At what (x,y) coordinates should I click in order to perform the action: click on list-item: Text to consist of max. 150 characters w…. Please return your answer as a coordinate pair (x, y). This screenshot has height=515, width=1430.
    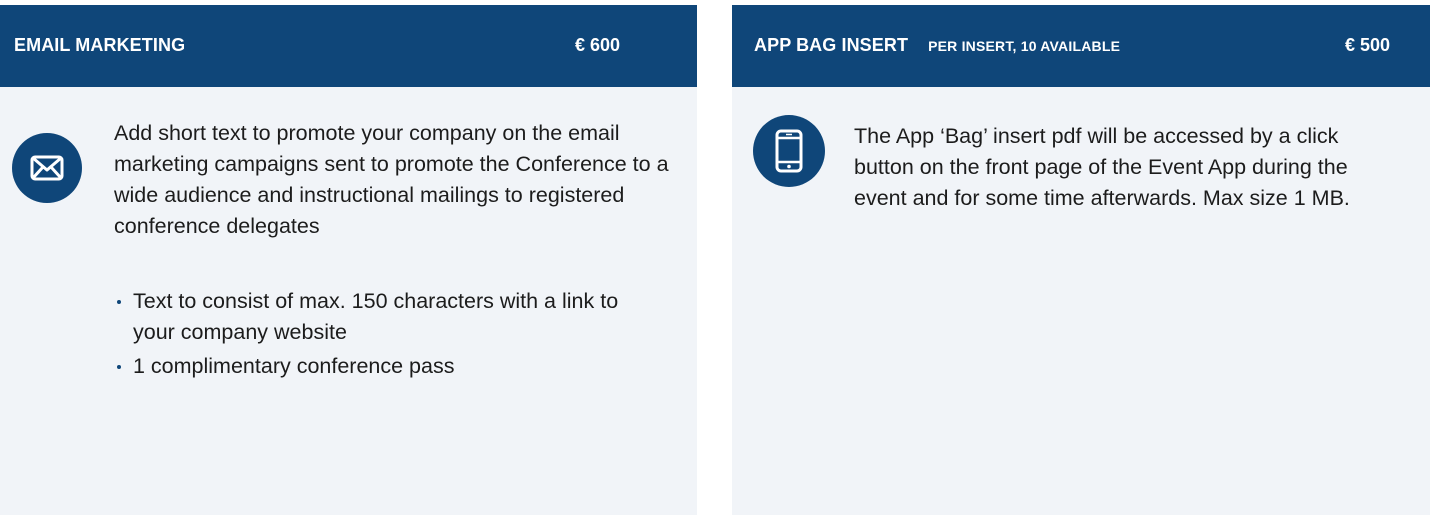
    Looking at the image, I should click on (384, 317).